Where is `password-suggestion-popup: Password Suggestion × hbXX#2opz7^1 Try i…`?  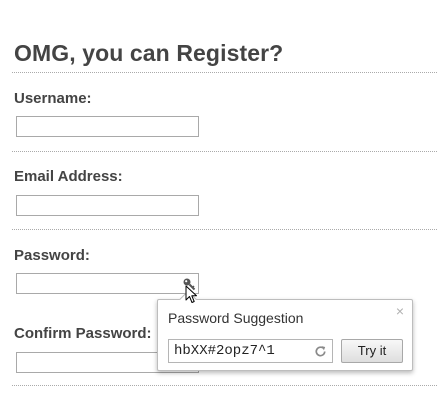
password-suggestion-popup: Password Suggestion × hbXX#2opz7^1 Try i… is located at coordinates (285, 335).